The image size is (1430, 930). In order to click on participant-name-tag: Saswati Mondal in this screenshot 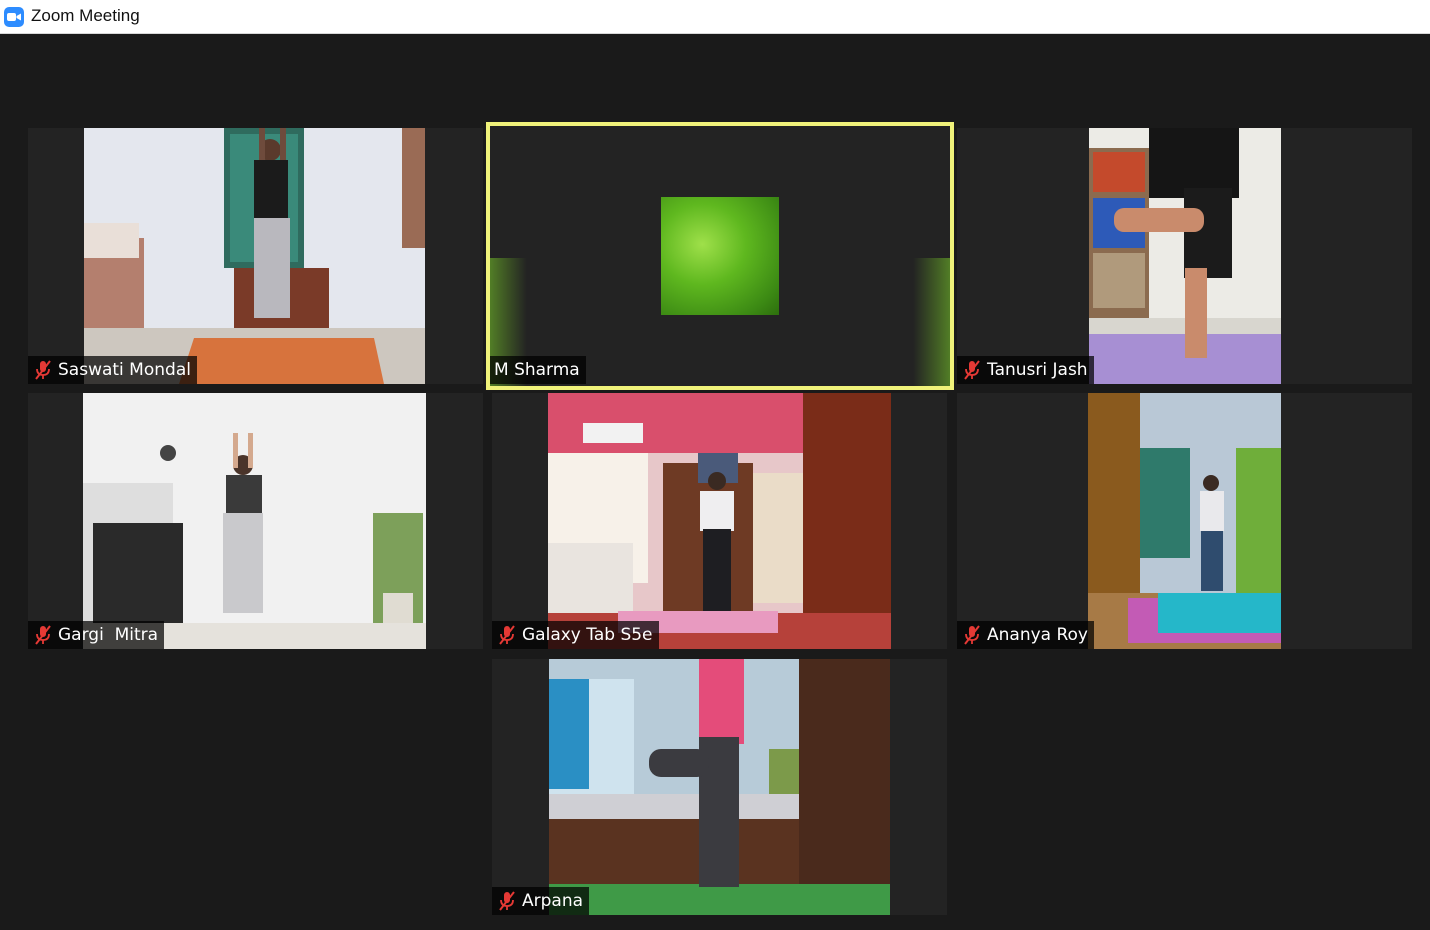, I will do `click(112, 370)`.